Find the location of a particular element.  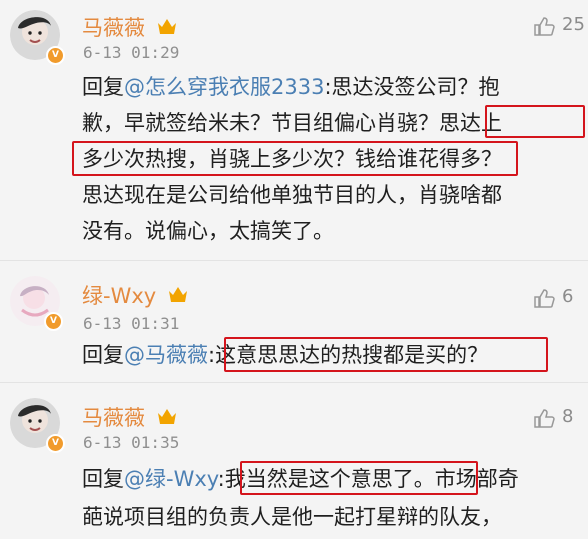

comment-line: 思达现在是公司给他单独节目的人，肖骁啥都 is located at coordinates (292, 195).